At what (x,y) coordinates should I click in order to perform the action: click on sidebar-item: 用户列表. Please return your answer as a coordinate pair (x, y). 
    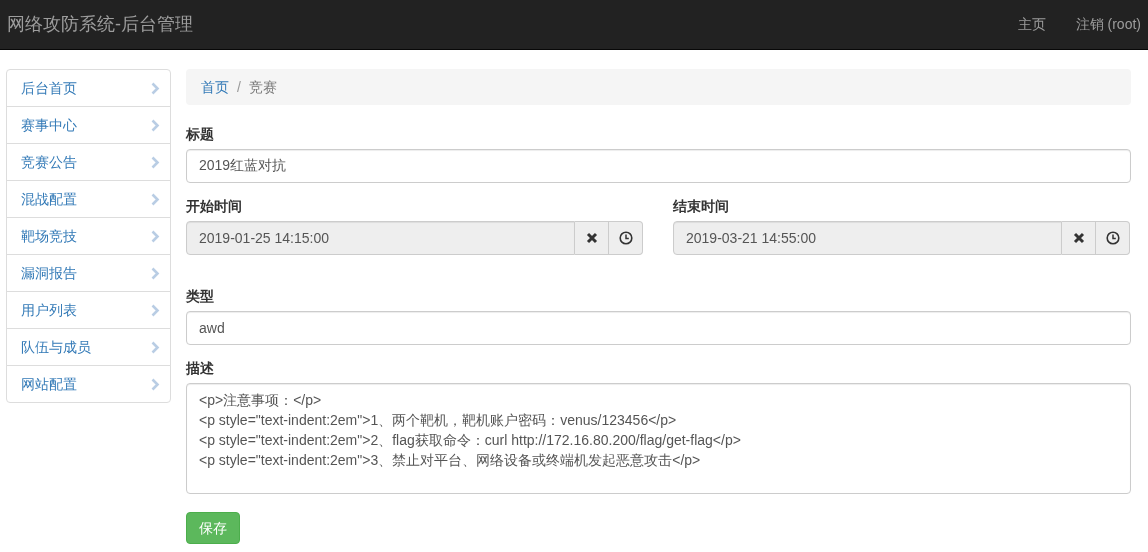
    Looking at the image, I should click on (88, 310).